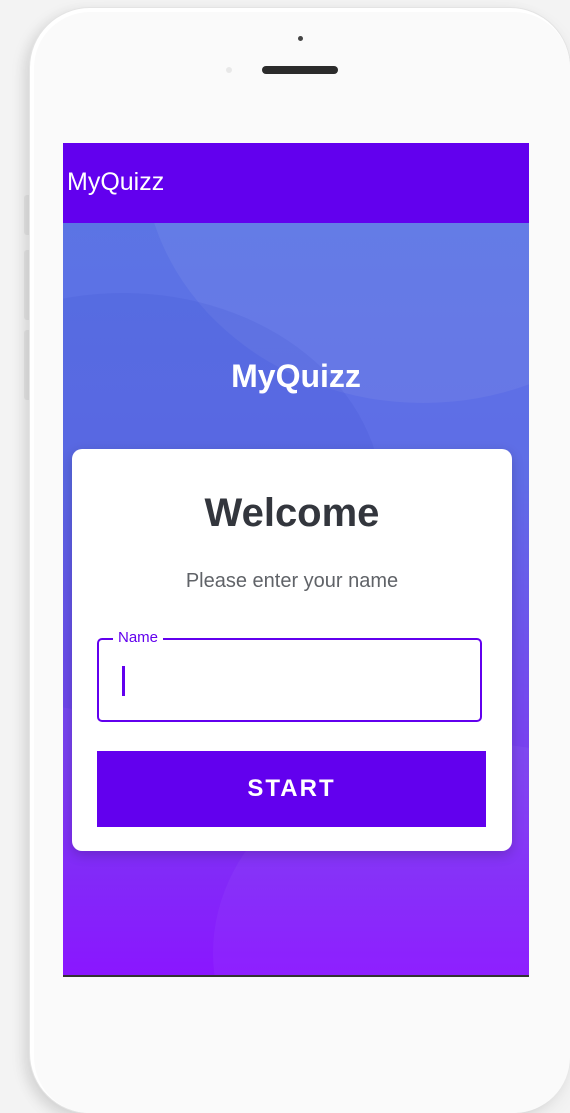 This screenshot has height=1113, width=570. I want to click on screen-bottom-edge, so click(296, 976).